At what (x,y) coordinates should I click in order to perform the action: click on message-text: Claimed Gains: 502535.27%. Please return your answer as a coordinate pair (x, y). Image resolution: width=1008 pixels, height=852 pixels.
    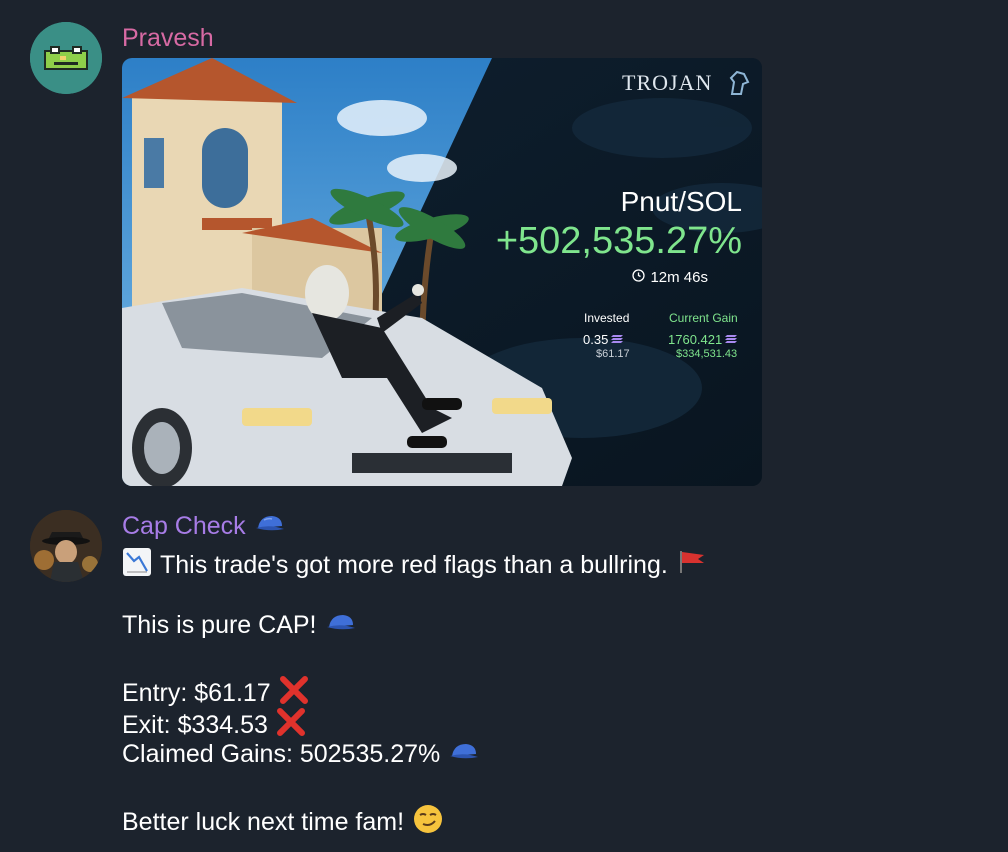
    Looking at the image, I should click on (281, 754).